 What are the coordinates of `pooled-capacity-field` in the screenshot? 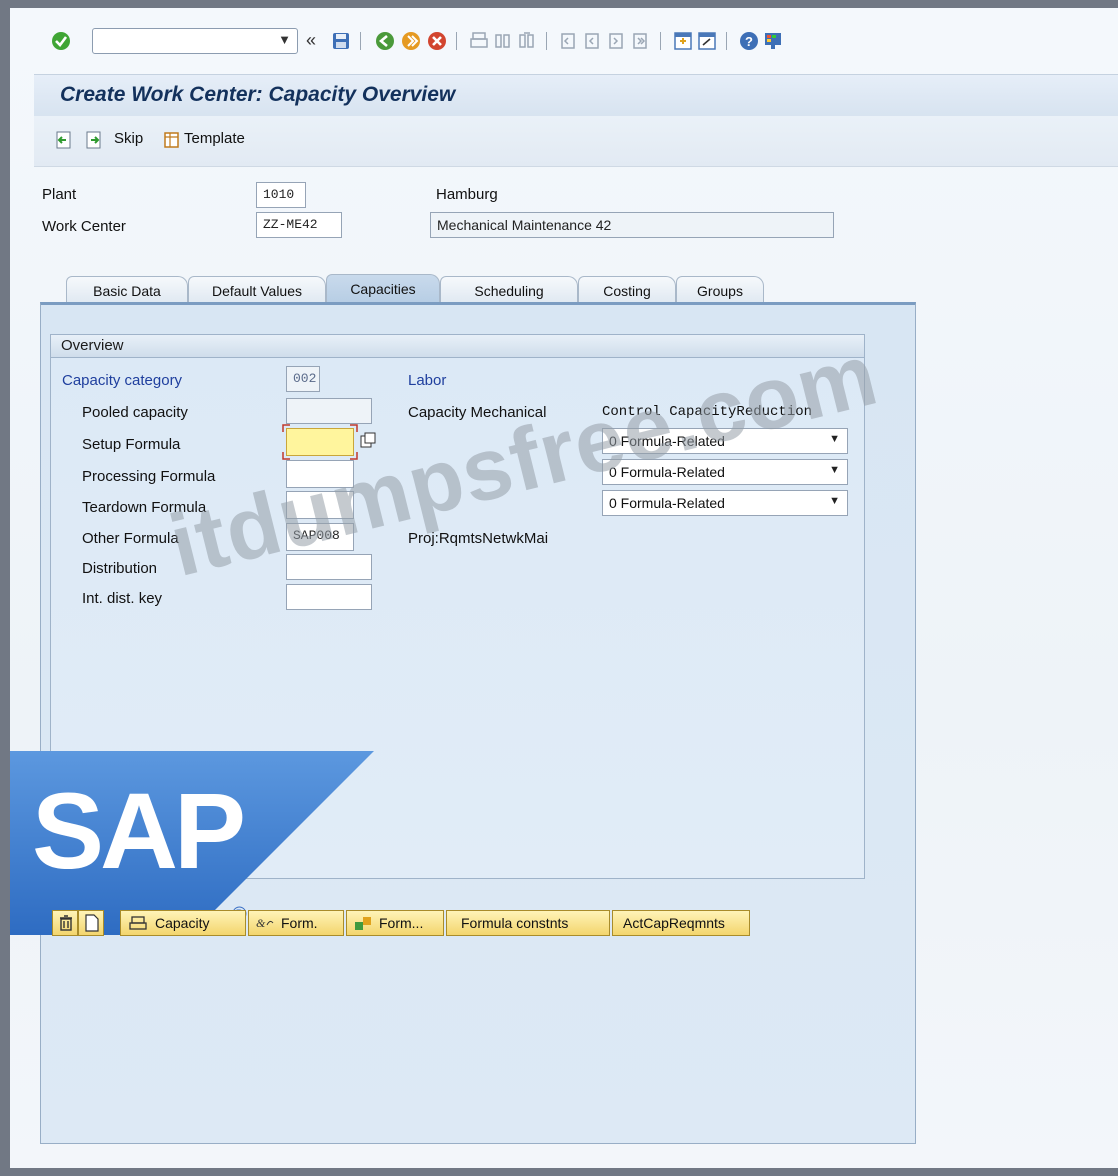 It's located at (329, 411).